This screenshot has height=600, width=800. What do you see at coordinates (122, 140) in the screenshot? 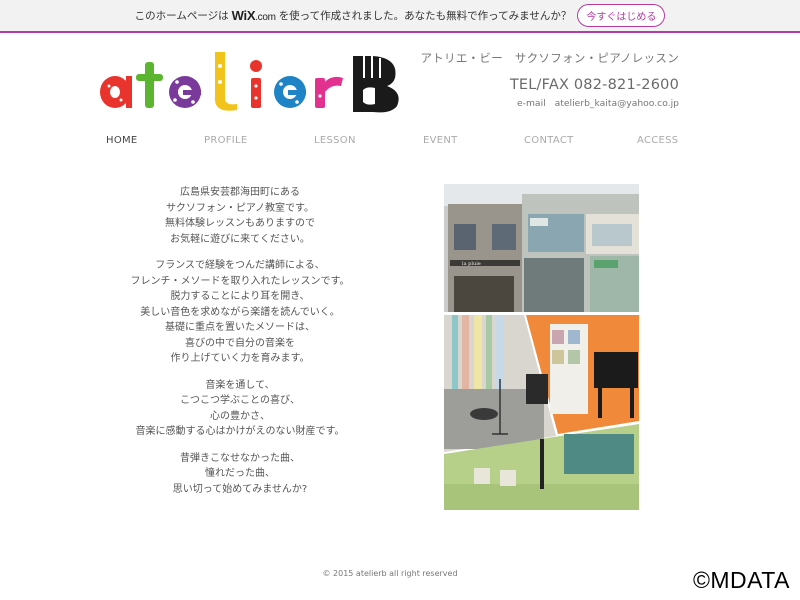
I see `nav-home: HOME` at bounding box center [122, 140].